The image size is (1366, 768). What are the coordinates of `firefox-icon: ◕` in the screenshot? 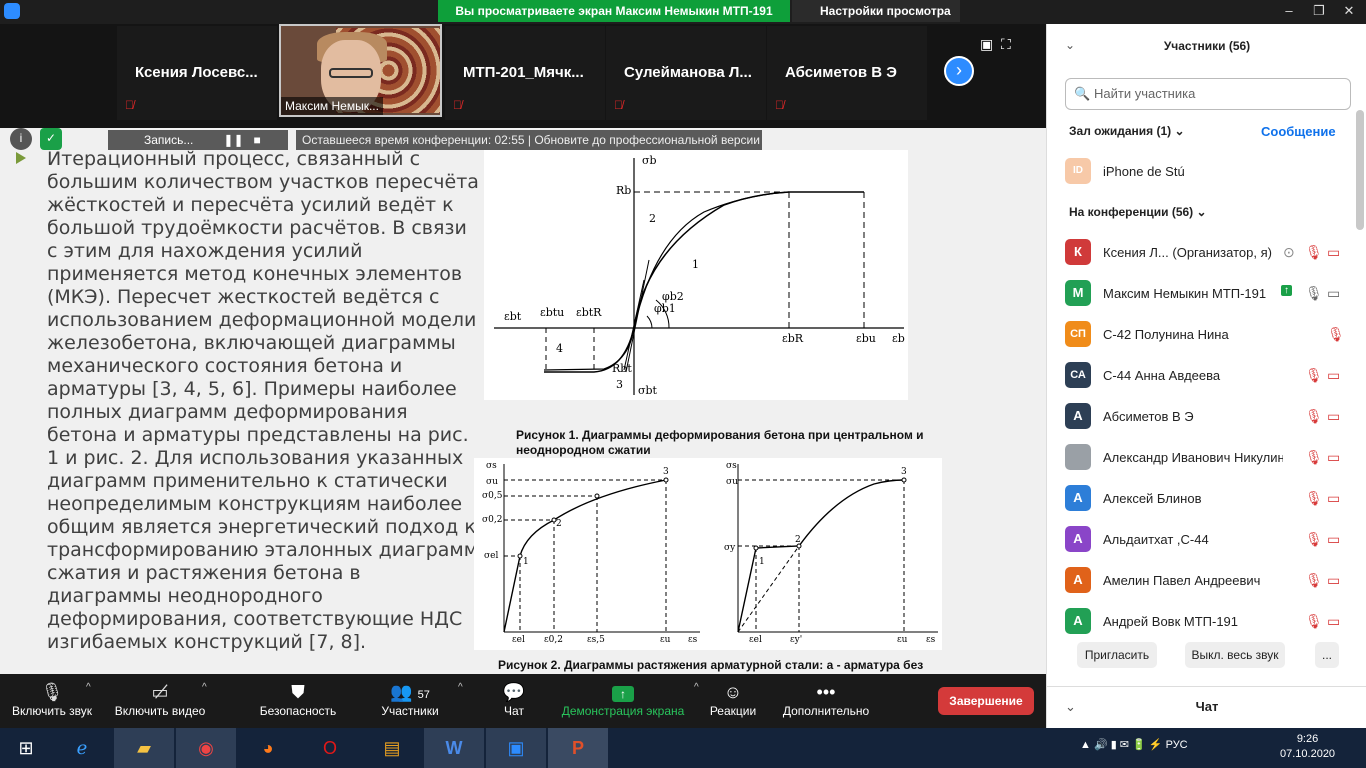 It's located at (268, 748).